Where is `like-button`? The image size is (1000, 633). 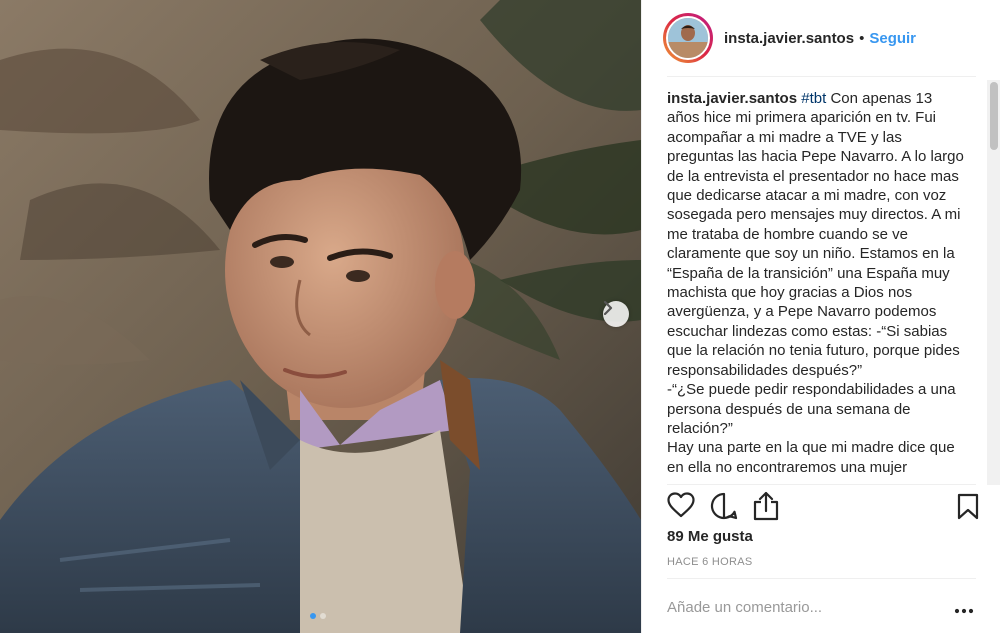 like-button is located at coordinates (681, 507).